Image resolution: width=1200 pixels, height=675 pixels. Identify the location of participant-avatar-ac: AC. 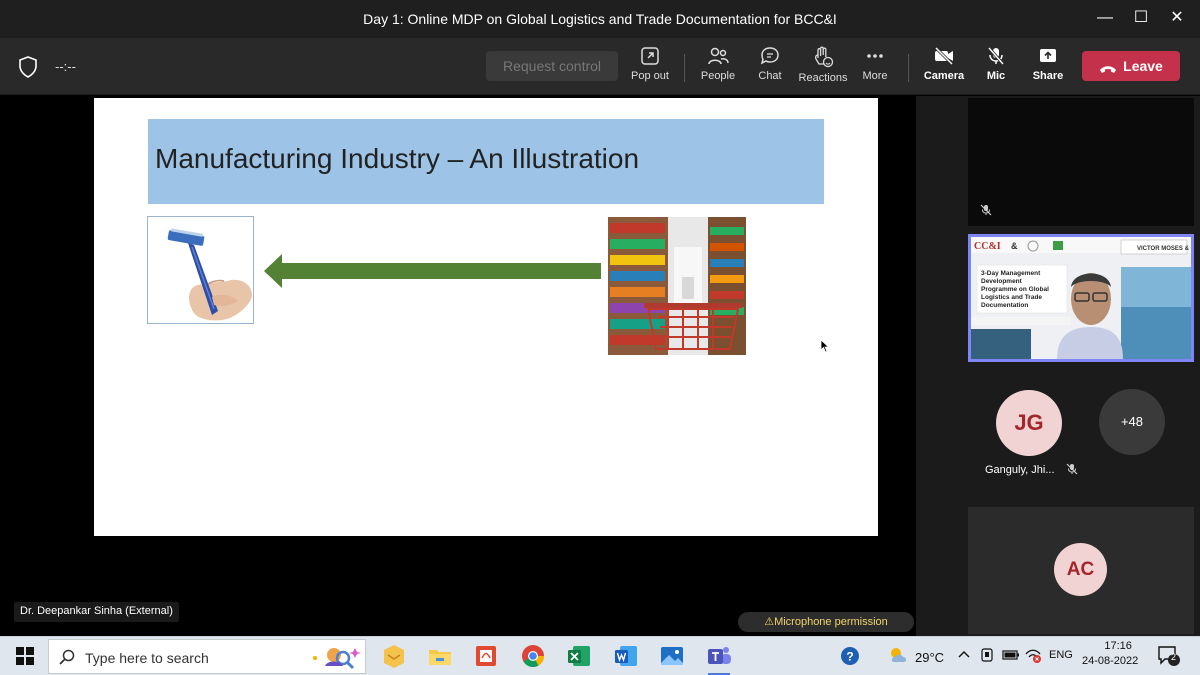
(1080, 569).